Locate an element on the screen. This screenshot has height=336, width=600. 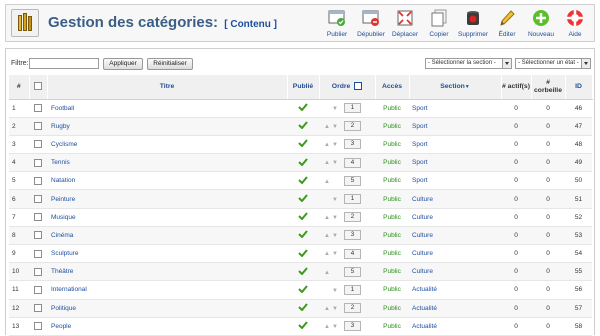
header-order: Ordre is located at coordinates (347, 87).